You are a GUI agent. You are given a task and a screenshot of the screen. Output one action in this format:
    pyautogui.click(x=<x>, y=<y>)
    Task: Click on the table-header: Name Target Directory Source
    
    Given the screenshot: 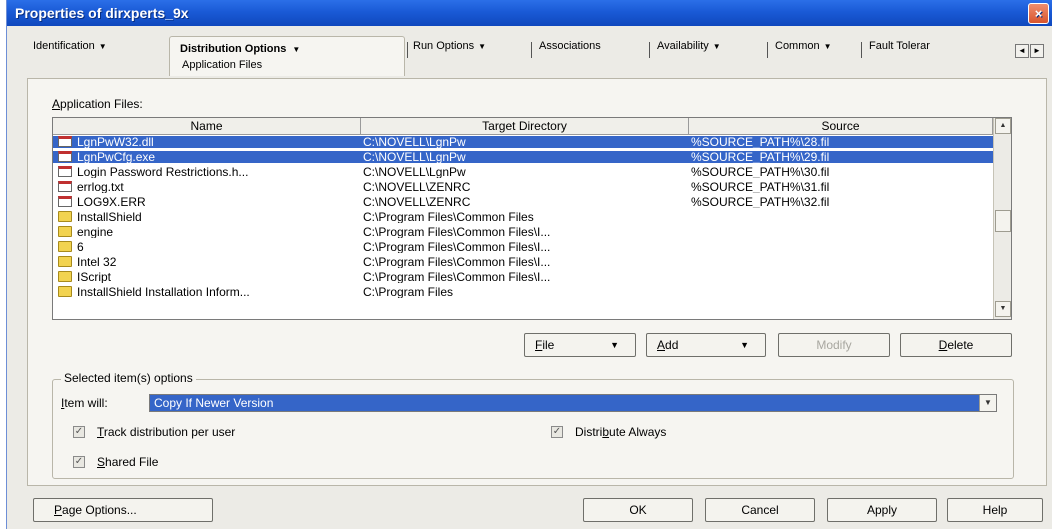 What is the action you would take?
    pyautogui.click(x=523, y=126)
    